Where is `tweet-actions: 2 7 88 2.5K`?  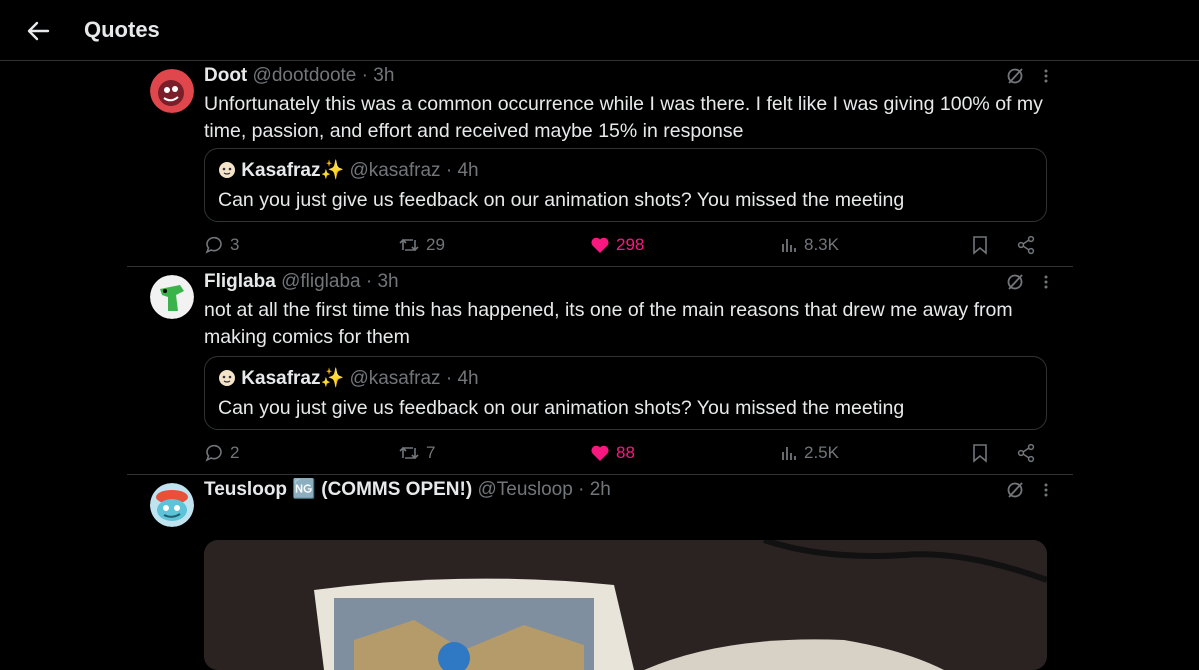
tweet-actions: 2 7 88 2.5K is located at coordinates (625, 455).